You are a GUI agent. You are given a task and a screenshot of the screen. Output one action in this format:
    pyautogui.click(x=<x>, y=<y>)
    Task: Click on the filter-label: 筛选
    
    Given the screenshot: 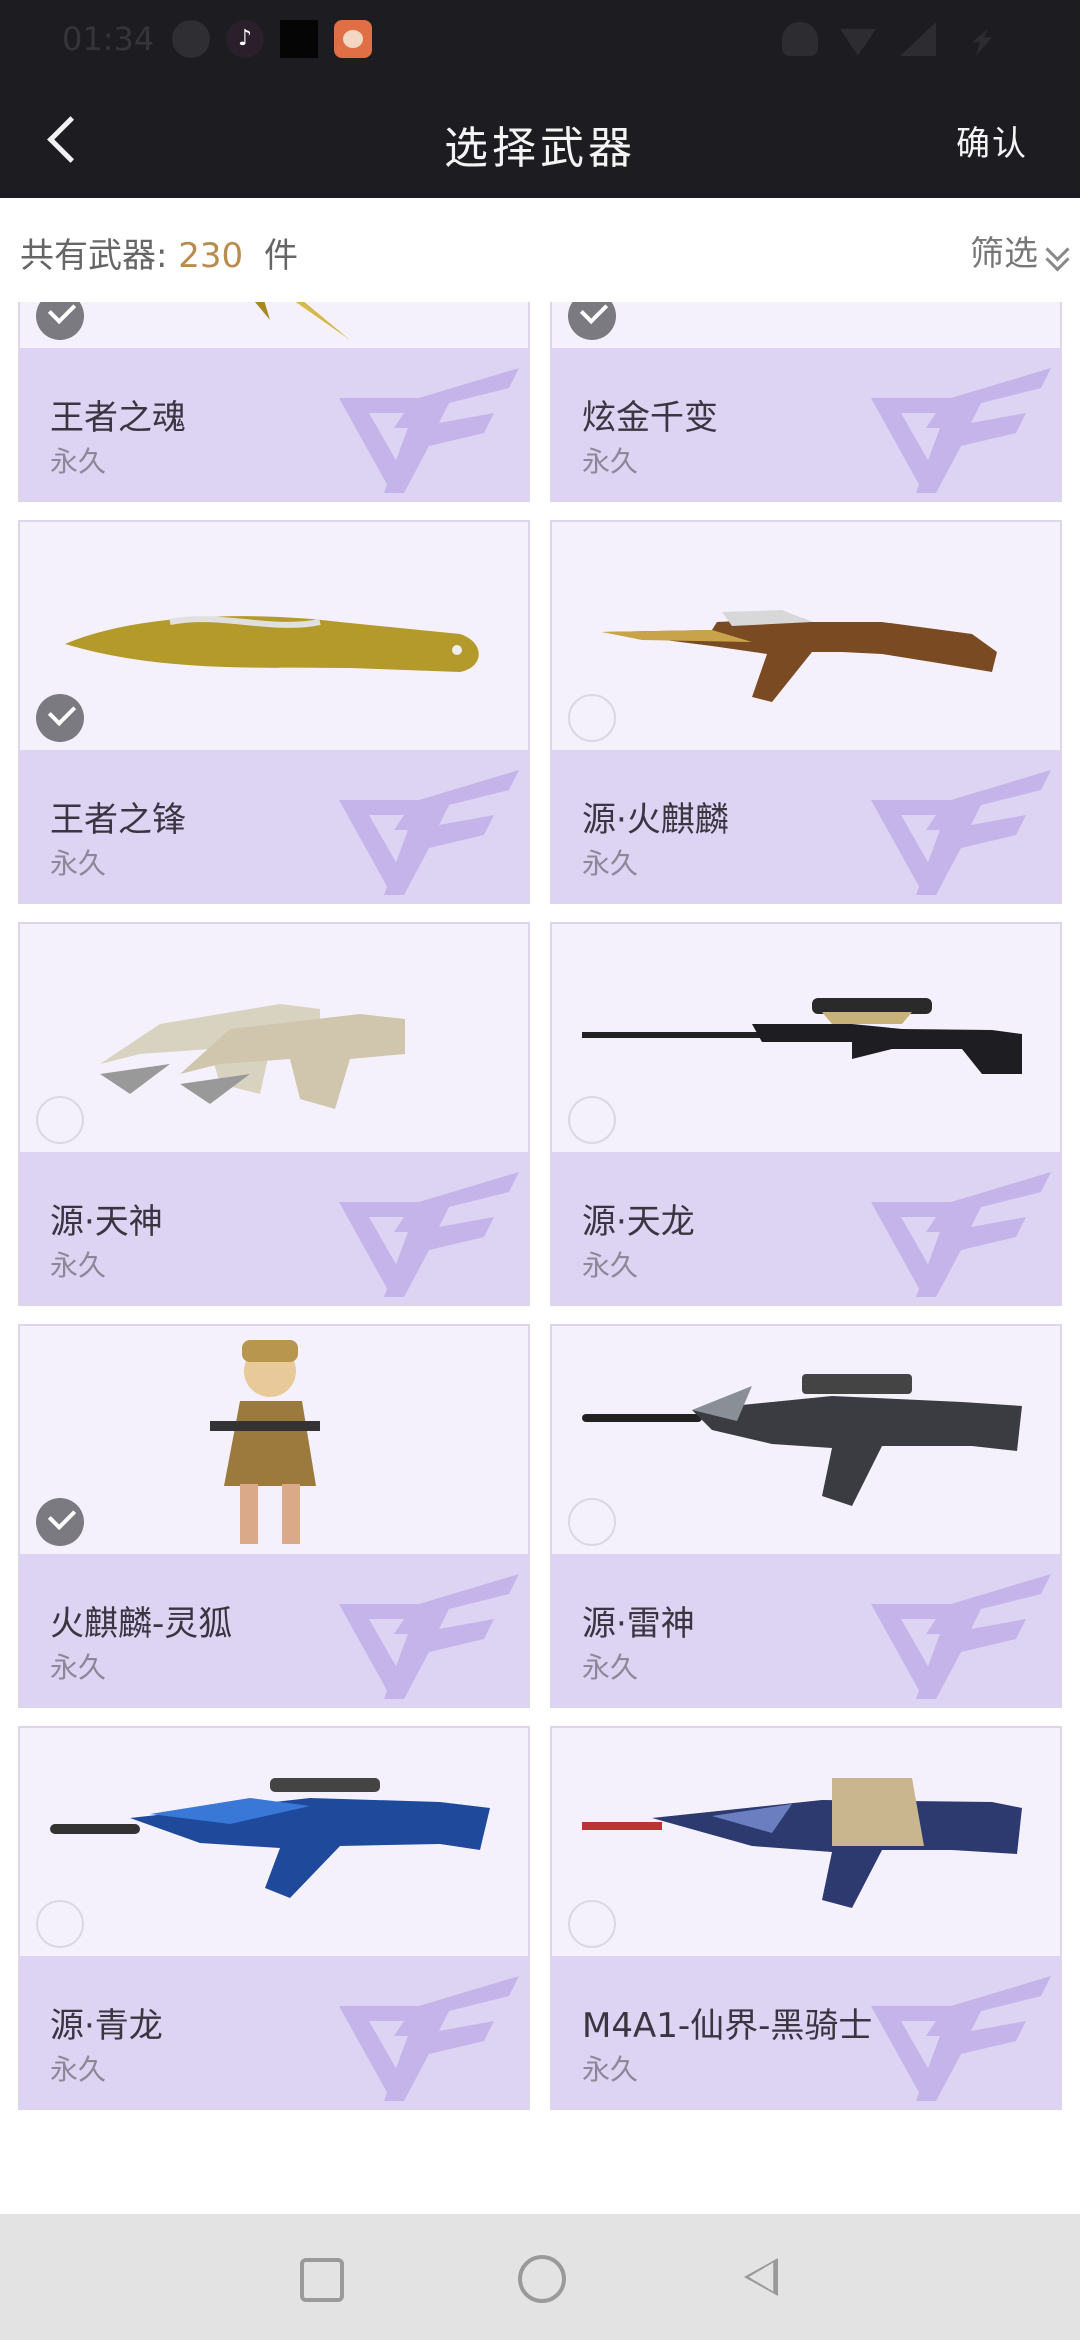 What is the action you would take?
    pyautogui.click(x=1004, y=254)
    